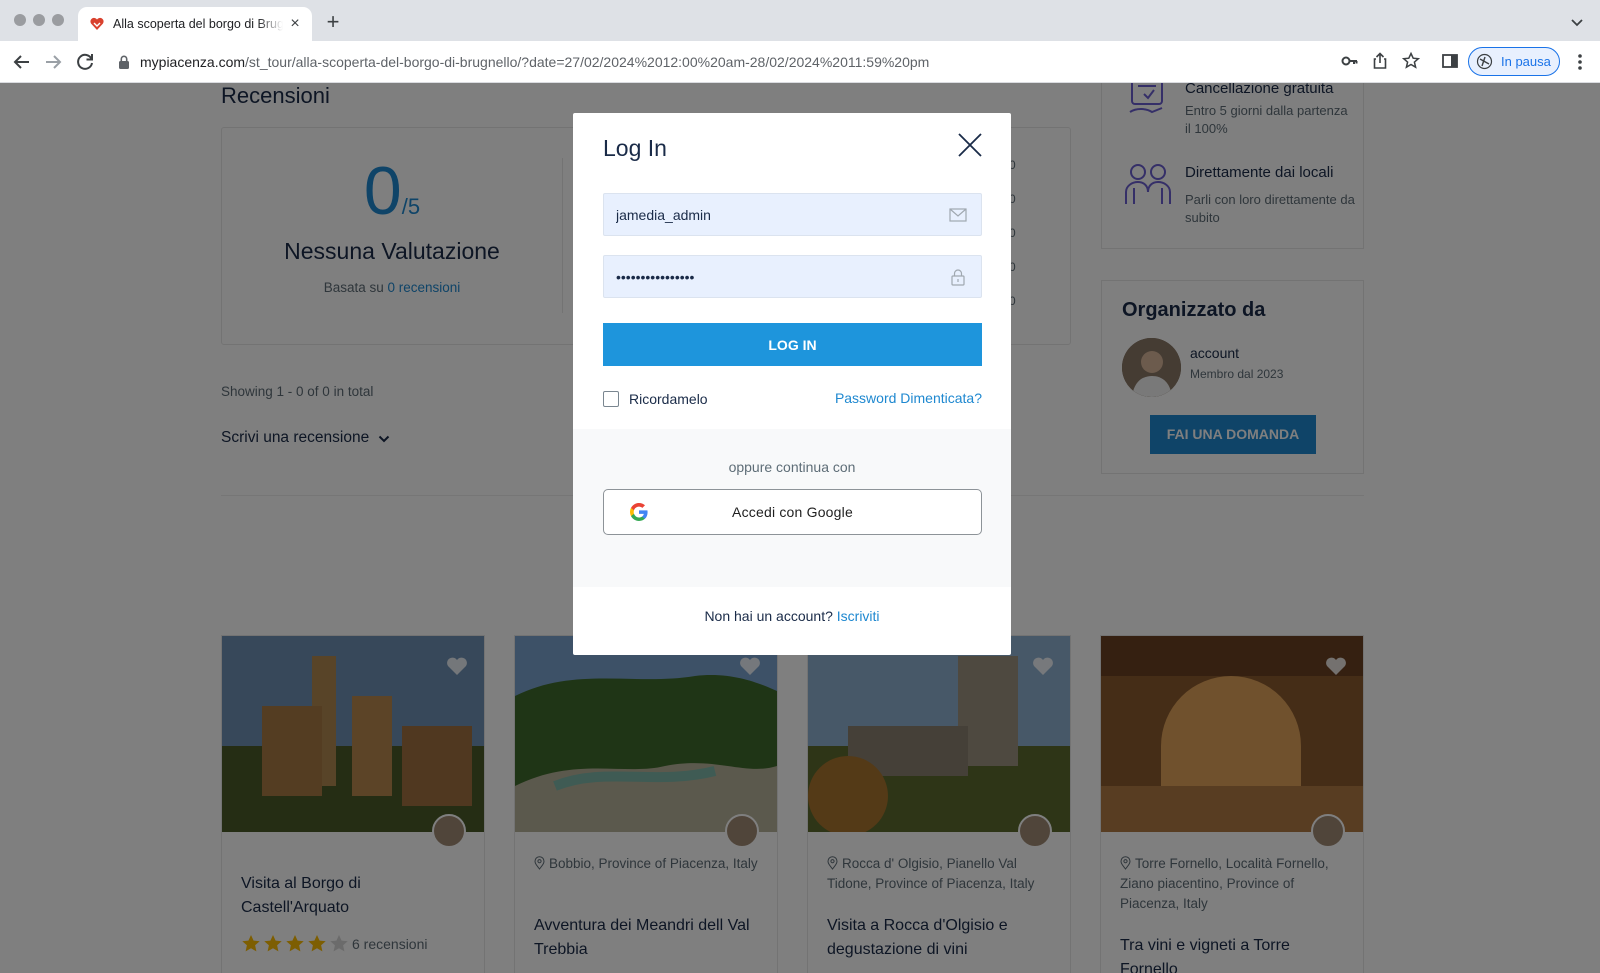 This screenshot has height=973, width=1600. Describe the element at coordinates (1577, 22) in the screenshot. I see `tab-search-chevron-icon` at that location.